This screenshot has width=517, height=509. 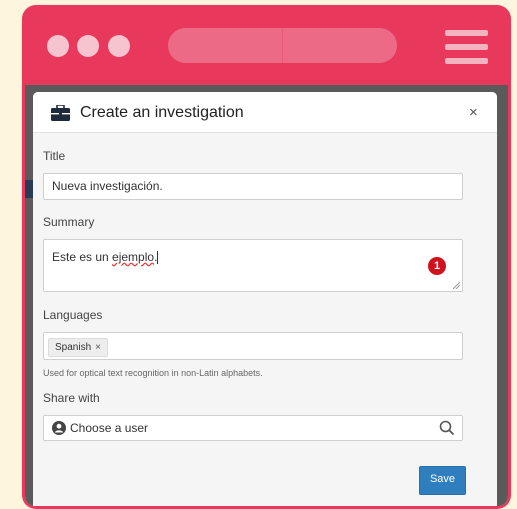 I want to click on misspelled-word: ejemplo, so click(x=133, y=257).